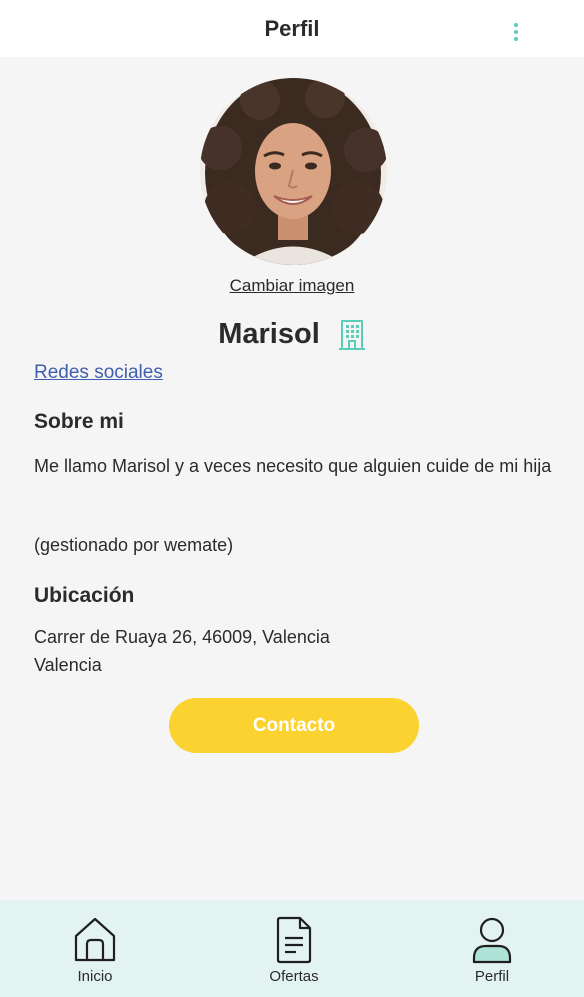 This screenshot has height=997, width=584. I want to click on profile-name: Marisol, so click(269, 334).